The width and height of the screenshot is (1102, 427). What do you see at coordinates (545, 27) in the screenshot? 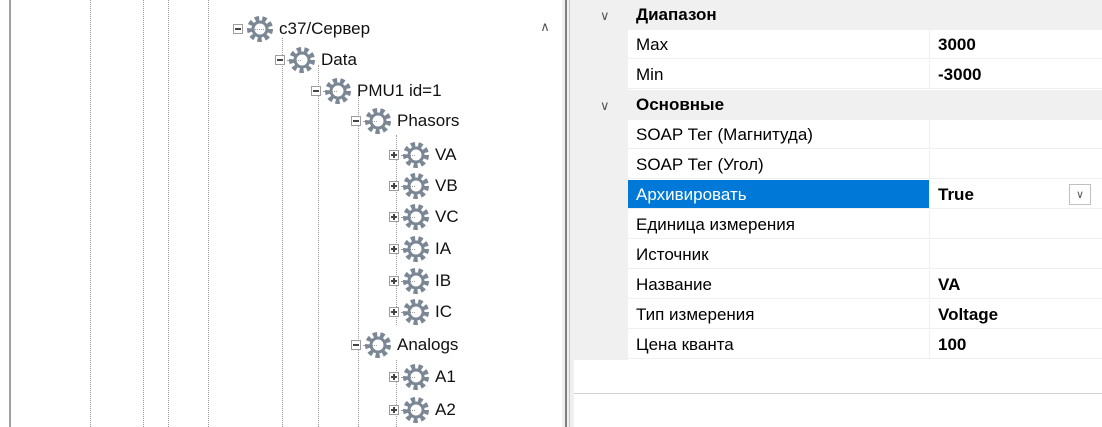
I see `scroll-up-icon: ∧` at bounding box center [545, 27].